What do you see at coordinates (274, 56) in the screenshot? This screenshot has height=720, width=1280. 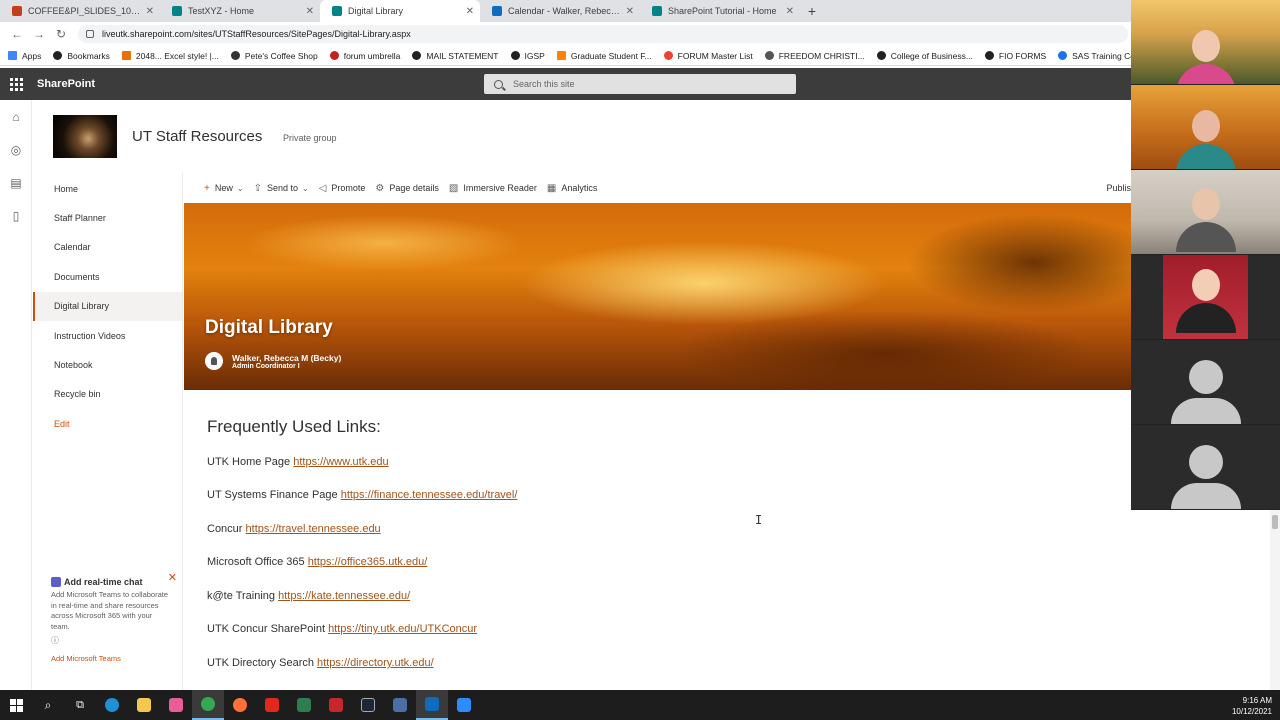 I see `bookmark-petes-coffee: Pete's Coffee Shop` at bounding box center [274, 56].